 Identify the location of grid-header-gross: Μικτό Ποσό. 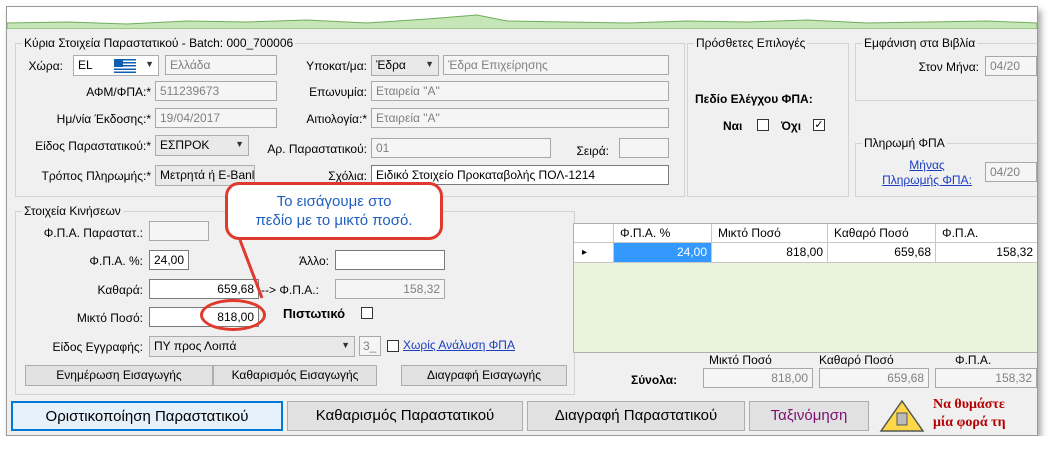
(770, 233).